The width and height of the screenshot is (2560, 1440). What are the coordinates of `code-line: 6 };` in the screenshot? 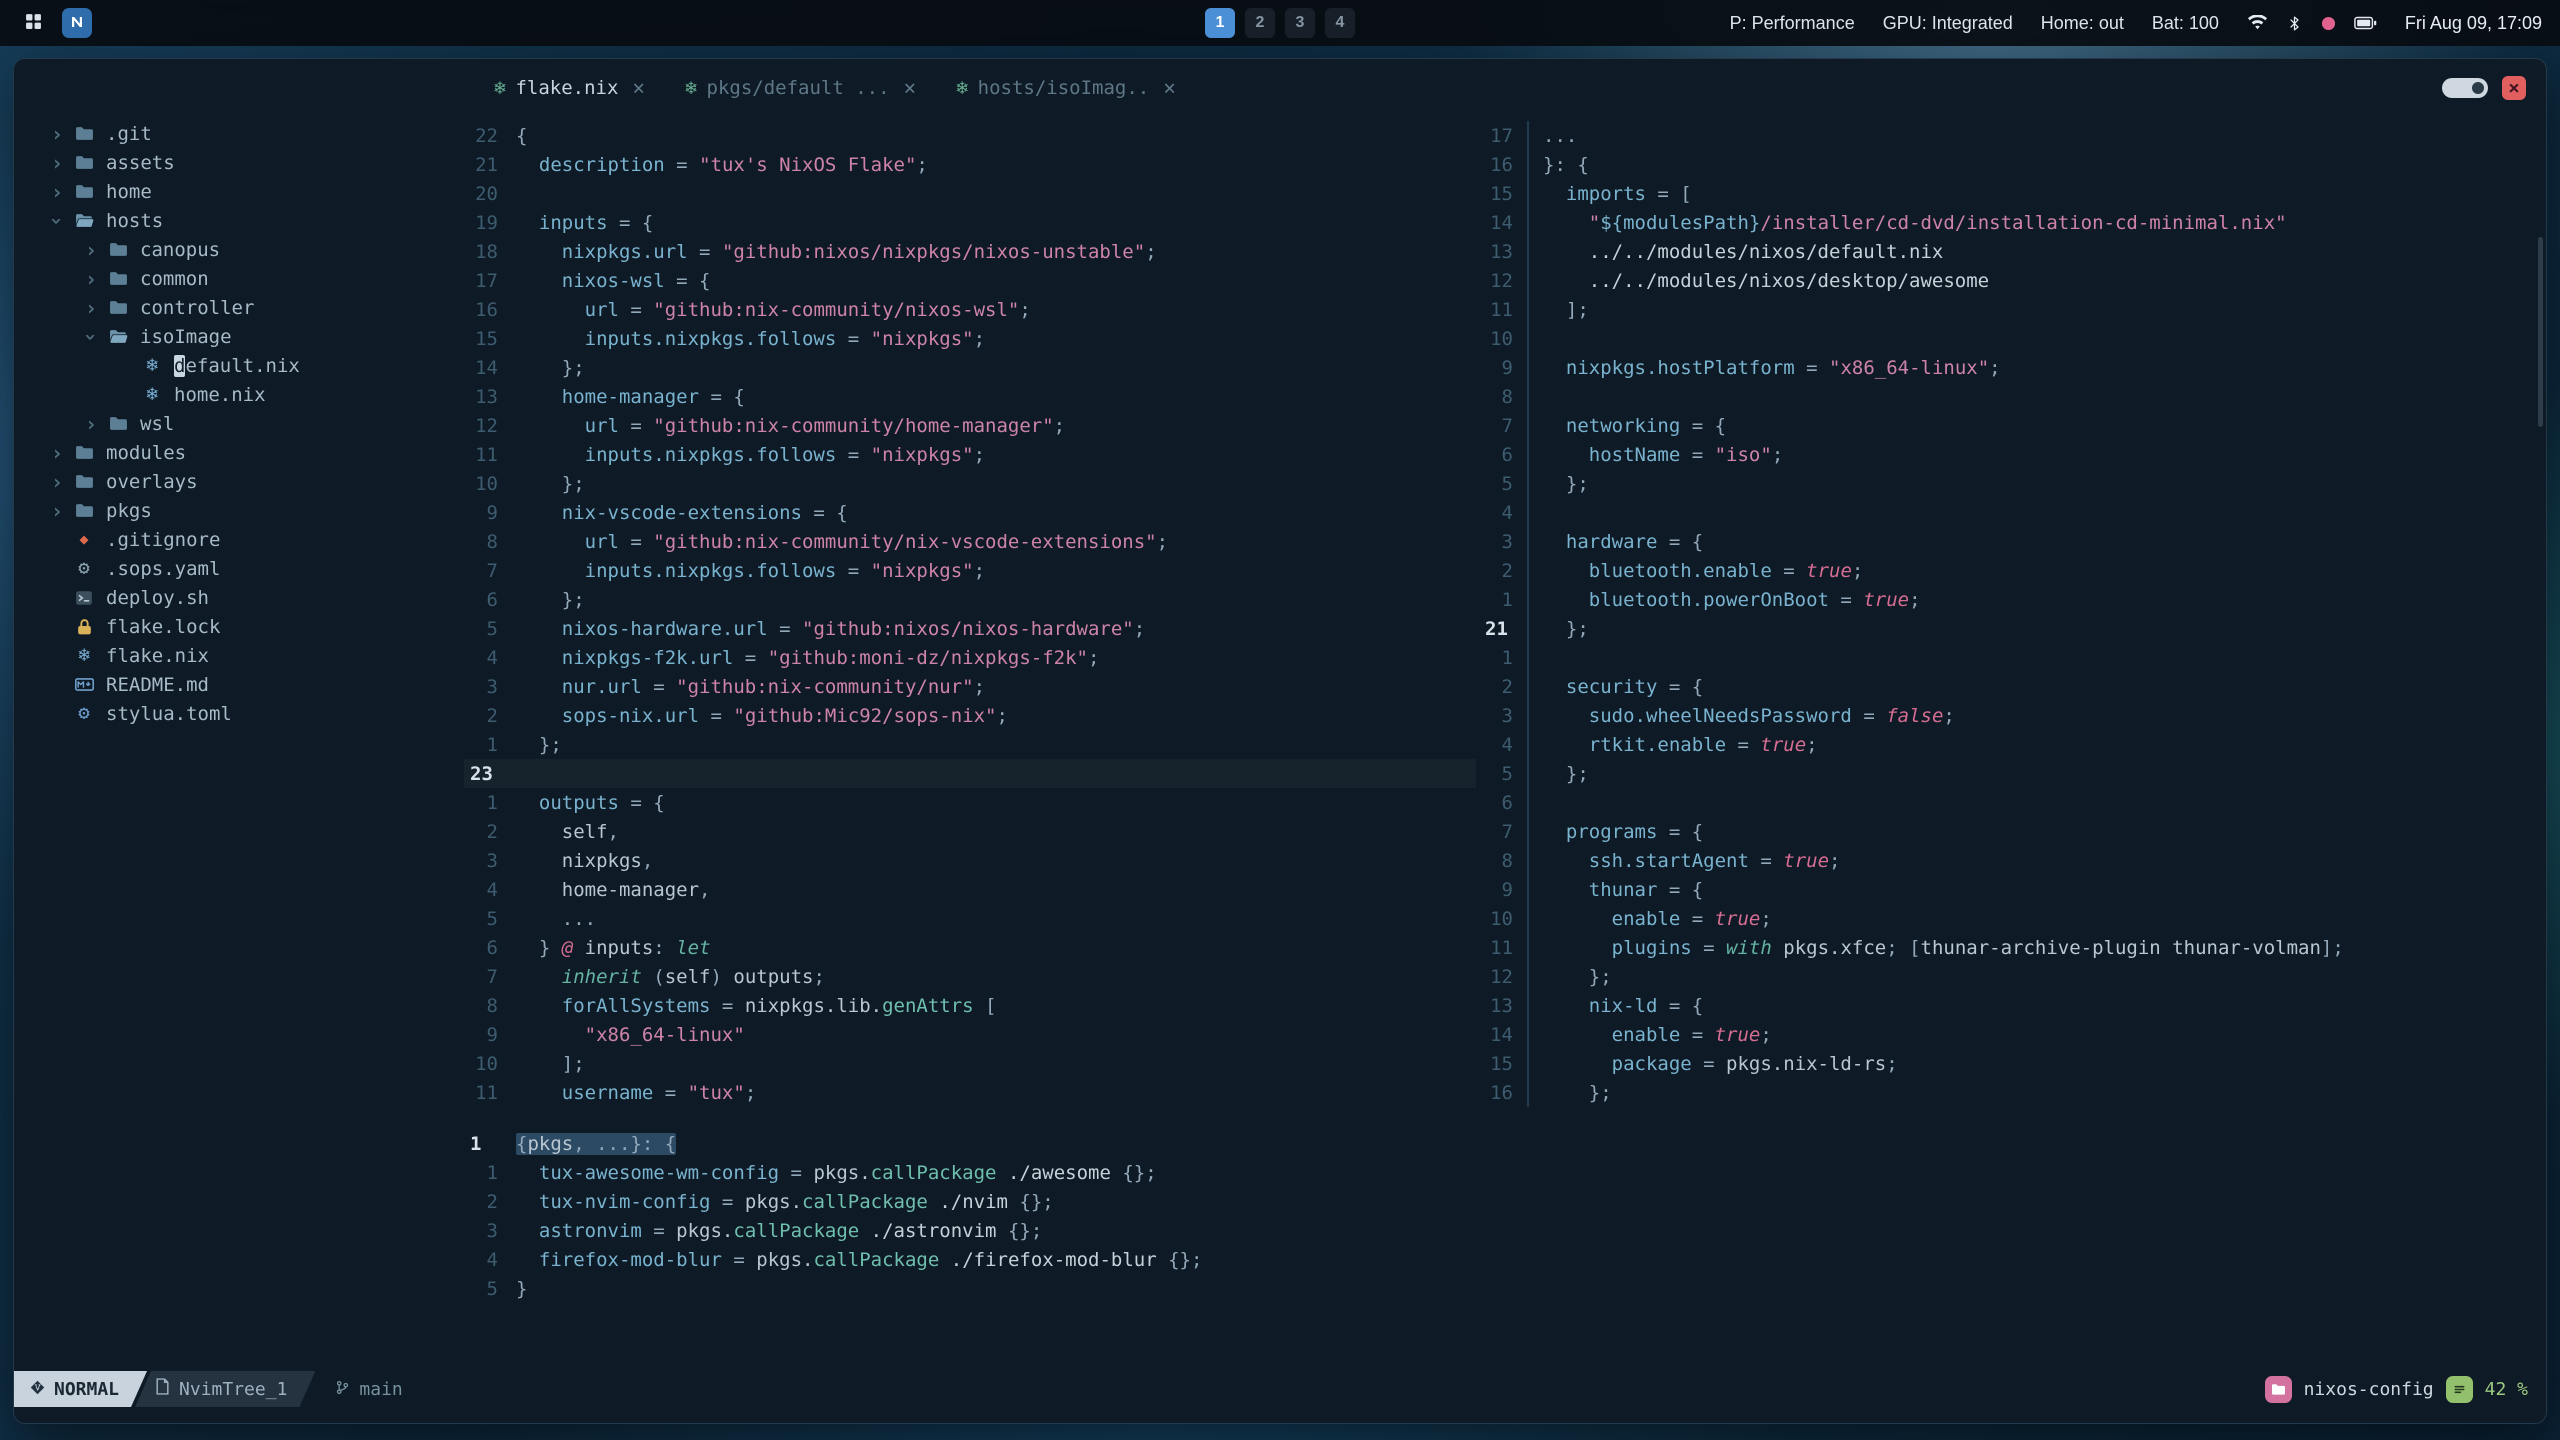 It's located at (970, 599).